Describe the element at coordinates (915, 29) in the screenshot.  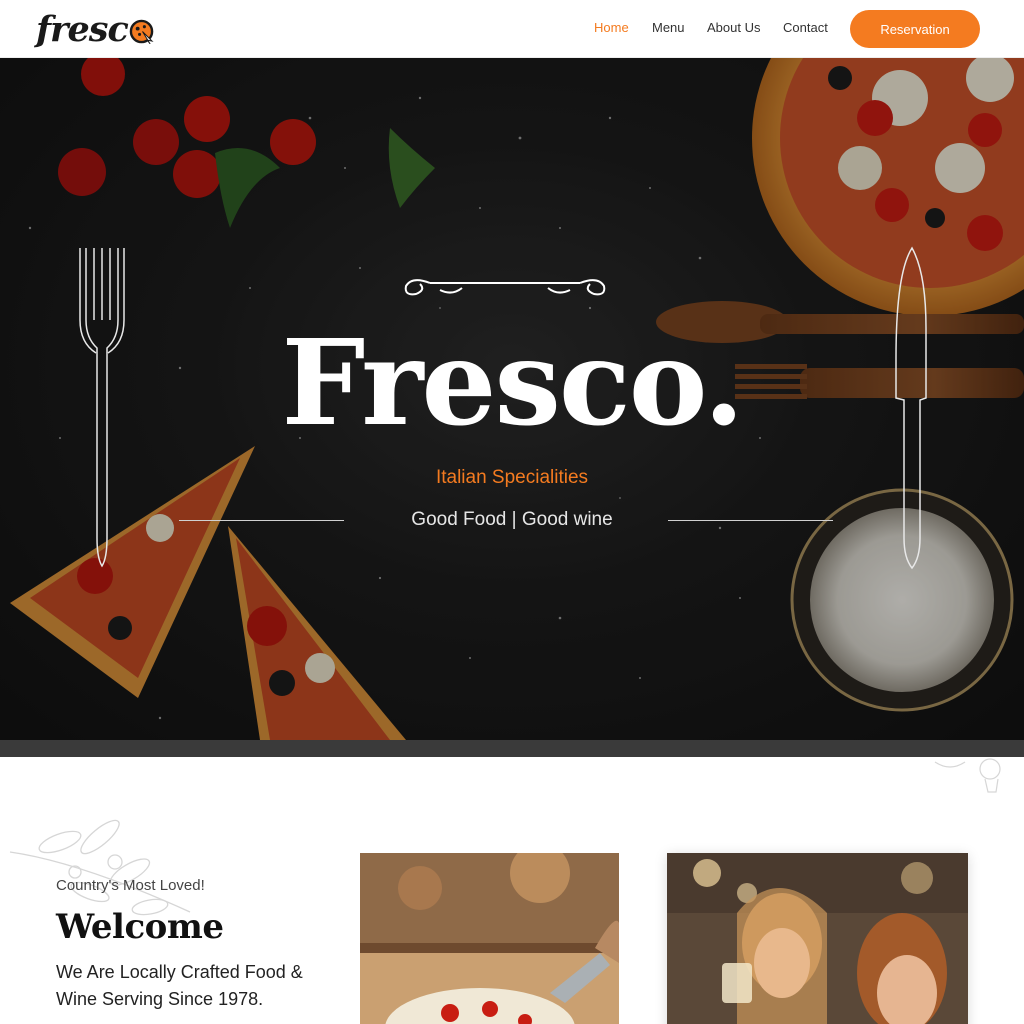
I see `reservation-button: Reservation` at that location.